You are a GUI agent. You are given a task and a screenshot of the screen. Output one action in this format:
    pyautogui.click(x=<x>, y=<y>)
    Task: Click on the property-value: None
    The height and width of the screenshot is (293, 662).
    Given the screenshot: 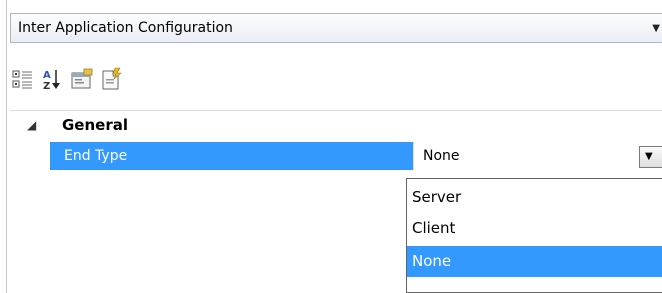 What is the action you would take?
    pyautogui.click(x=441, y=156)
    